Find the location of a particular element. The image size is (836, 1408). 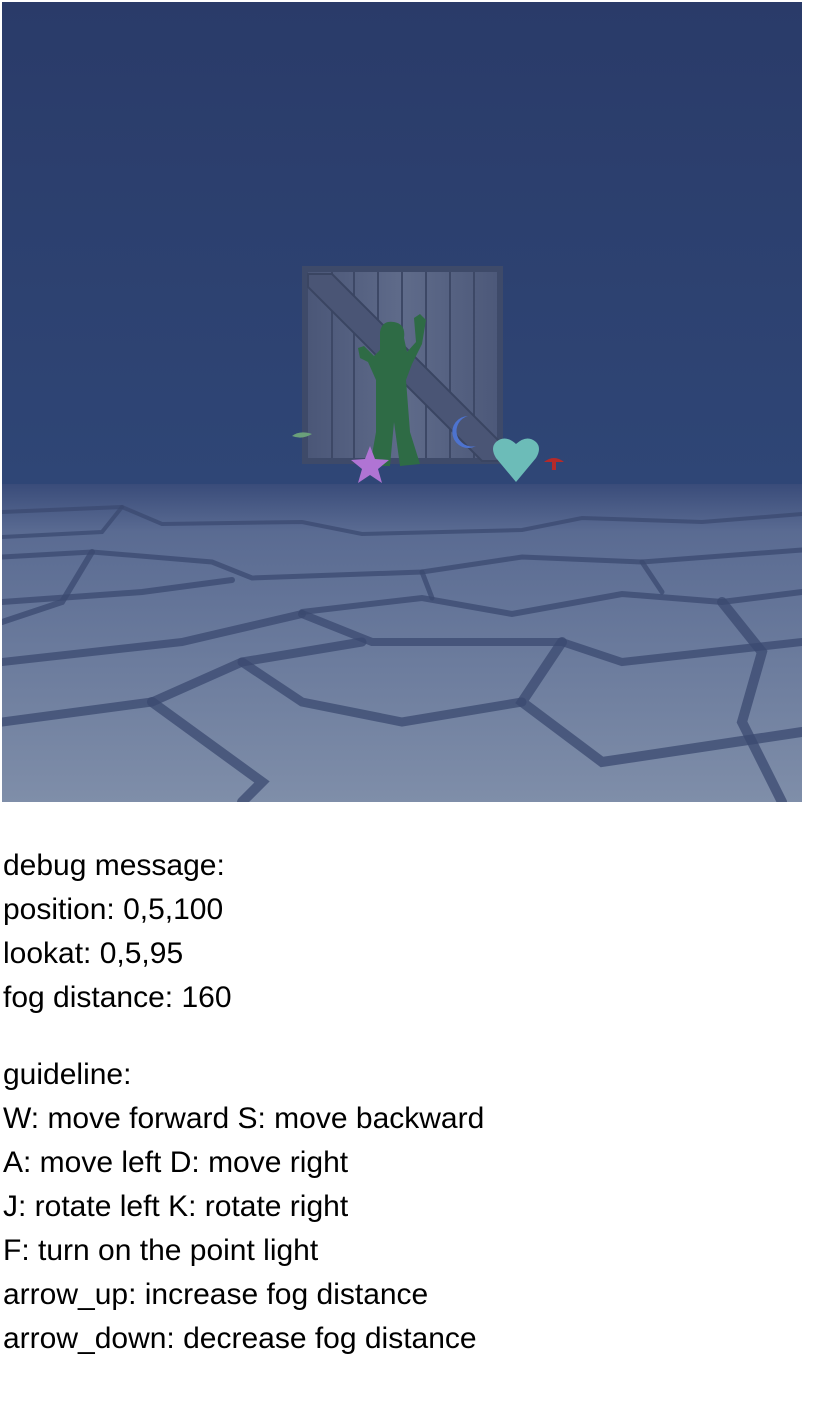

guideline-item: arrow_down: decrease fog distance is located at coordinates (240, 1338).